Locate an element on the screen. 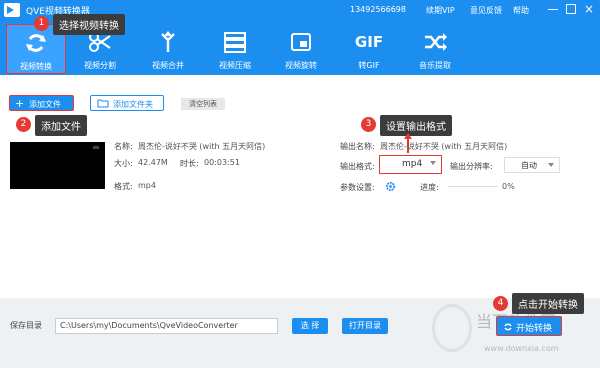 Image resolution: width=600 pixels, height=368 pixels. output-name-label: 输出名称: is located at coordinates (357, 146).